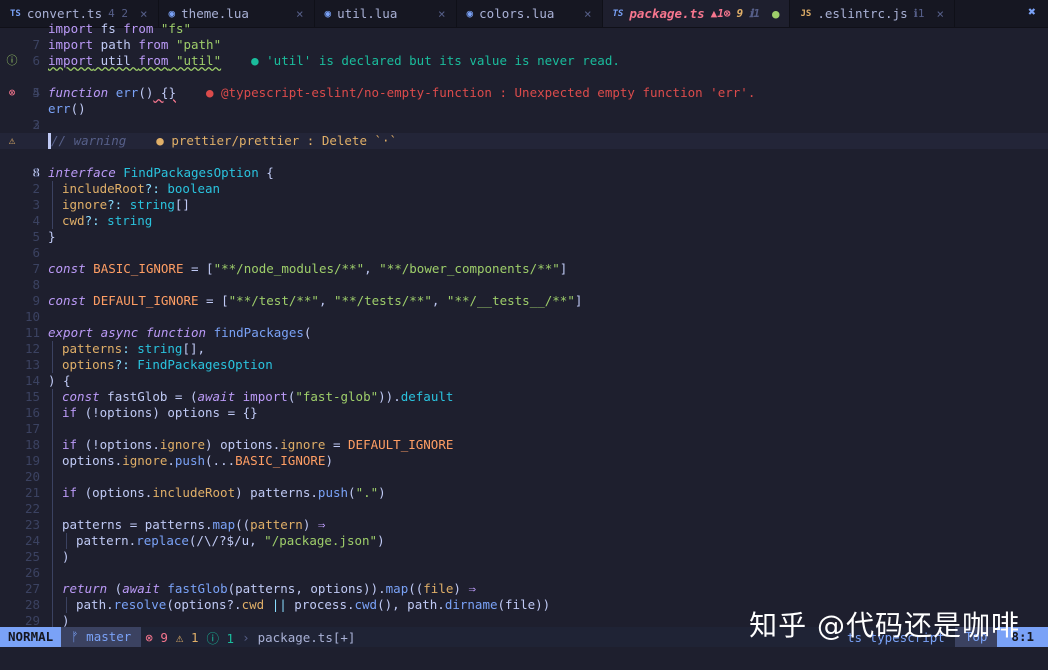 This screenshot has width=1048, height=670. What do you see at coordinates (754, 13) in the screenshot?
I see `info-count-badge: ℹ1` at bounding box center [754, 13].